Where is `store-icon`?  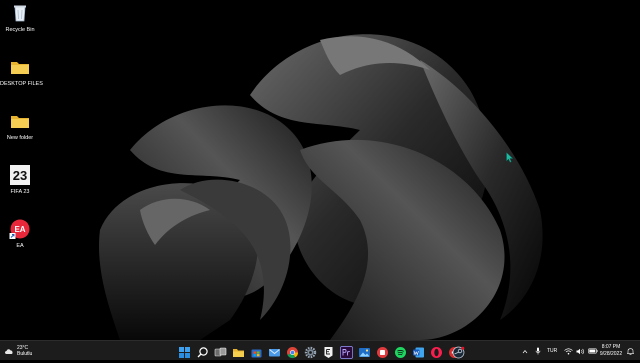 store-icon is located at coordinates (256, 352).